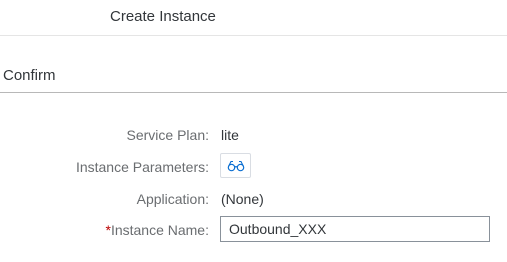 This screenshot has height=262, width=507. I want to click on view-parameters-button, so click(235, 165).